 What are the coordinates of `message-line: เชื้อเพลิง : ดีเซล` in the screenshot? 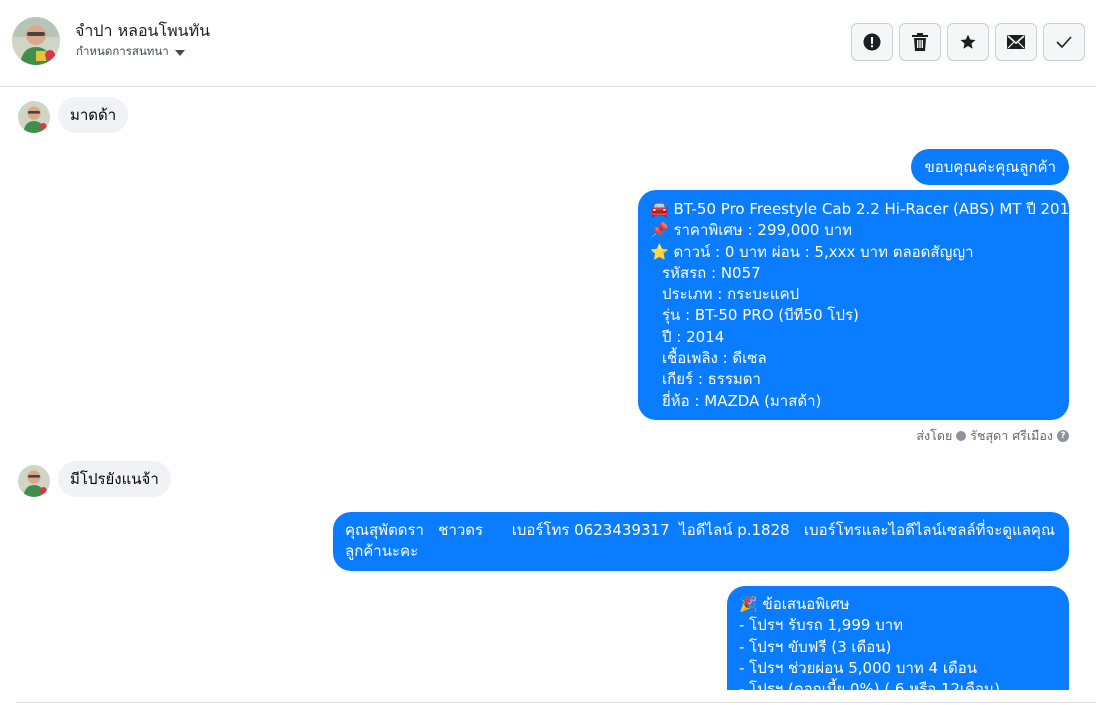 It's located at (714, 358).